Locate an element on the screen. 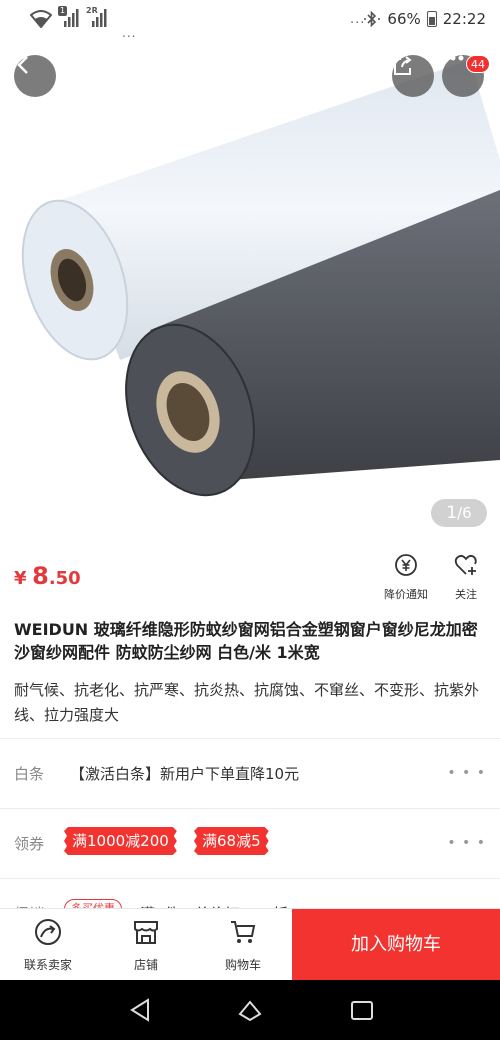 This screenshot has width=500, height=1040. chat-icon is located at coordinates (48, 932).